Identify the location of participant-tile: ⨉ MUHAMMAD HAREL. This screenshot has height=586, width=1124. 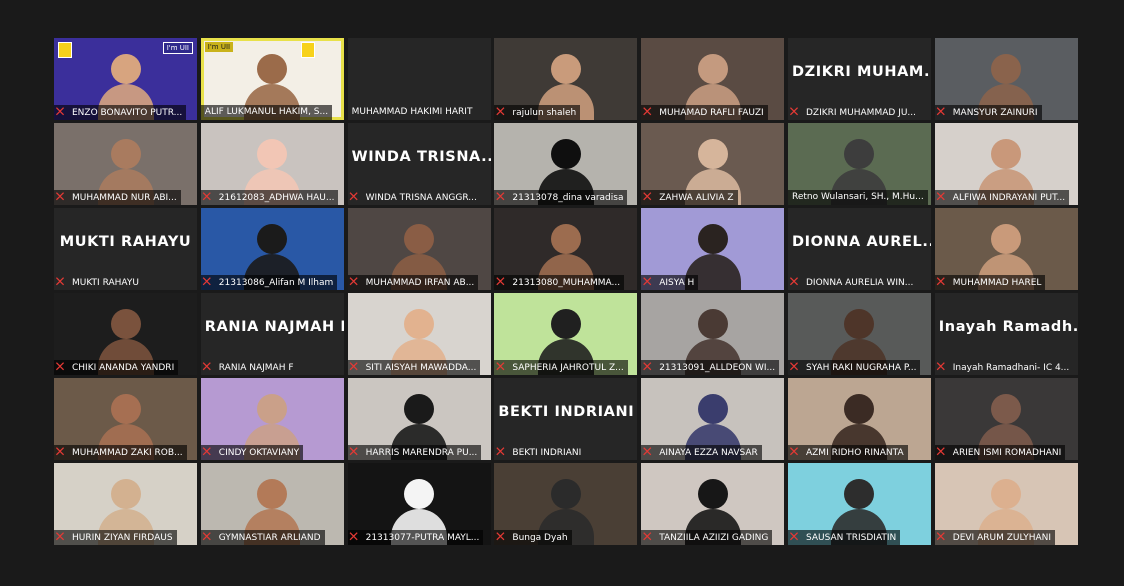
(1006, 249).